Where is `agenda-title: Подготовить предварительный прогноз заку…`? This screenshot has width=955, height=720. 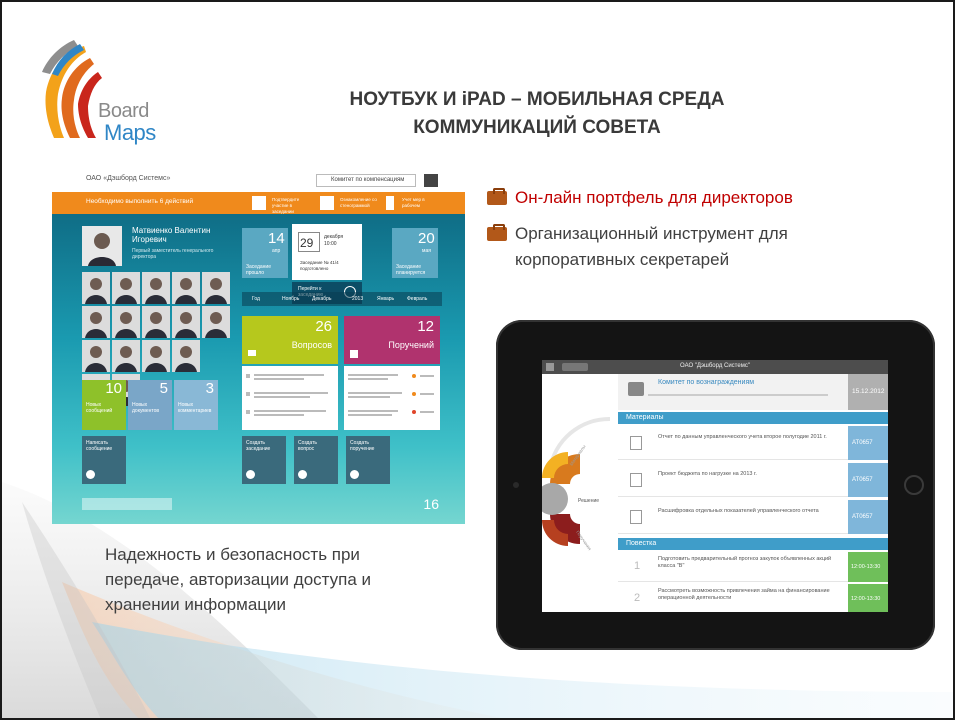
agenda-title: Подготовить предварительный прогноз заку… is located at coordinates (745, 562).